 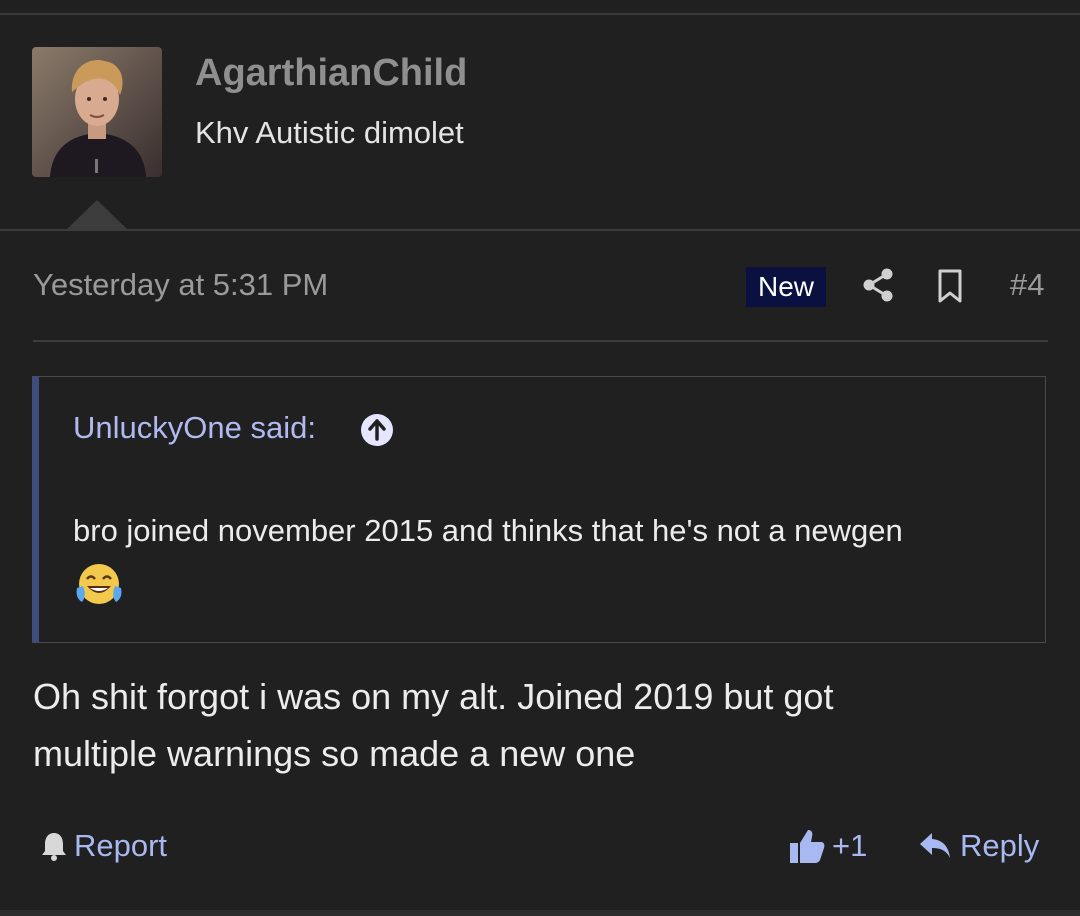 I want to click on reply-label: Reply, so click(x=1000, y=845).